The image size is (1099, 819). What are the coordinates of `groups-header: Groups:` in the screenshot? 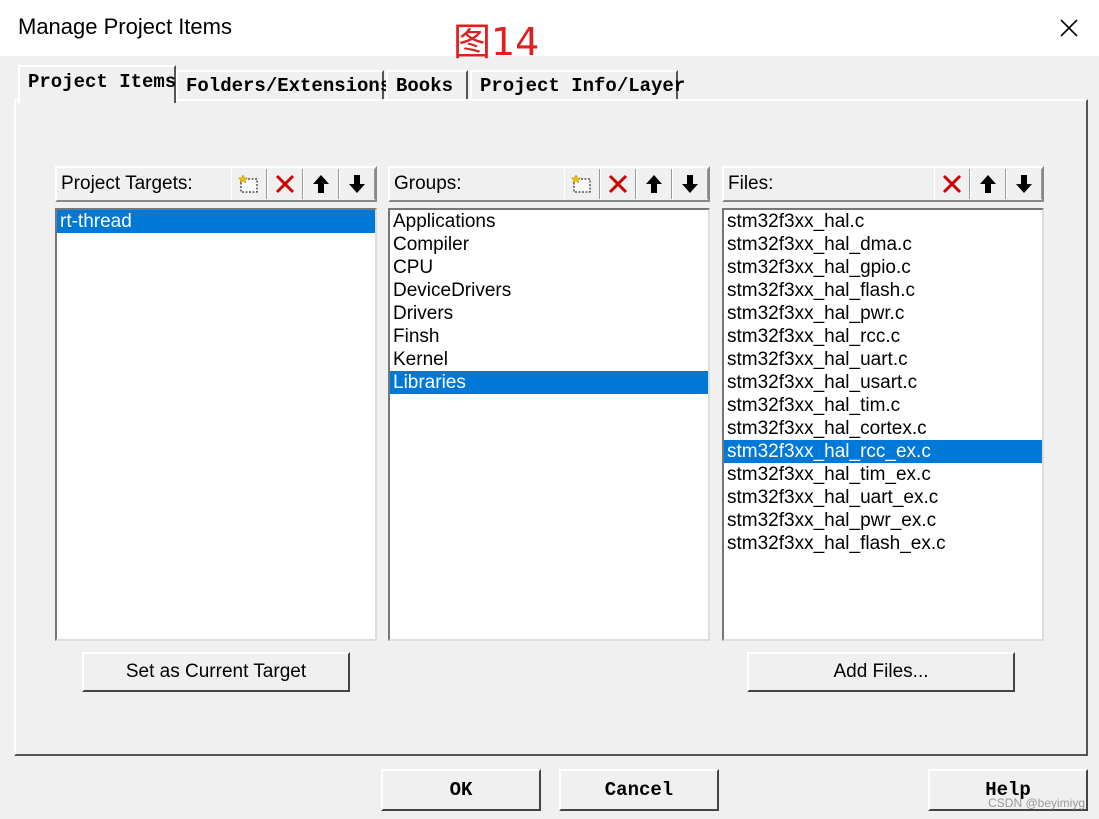 It's located at (549, 184).